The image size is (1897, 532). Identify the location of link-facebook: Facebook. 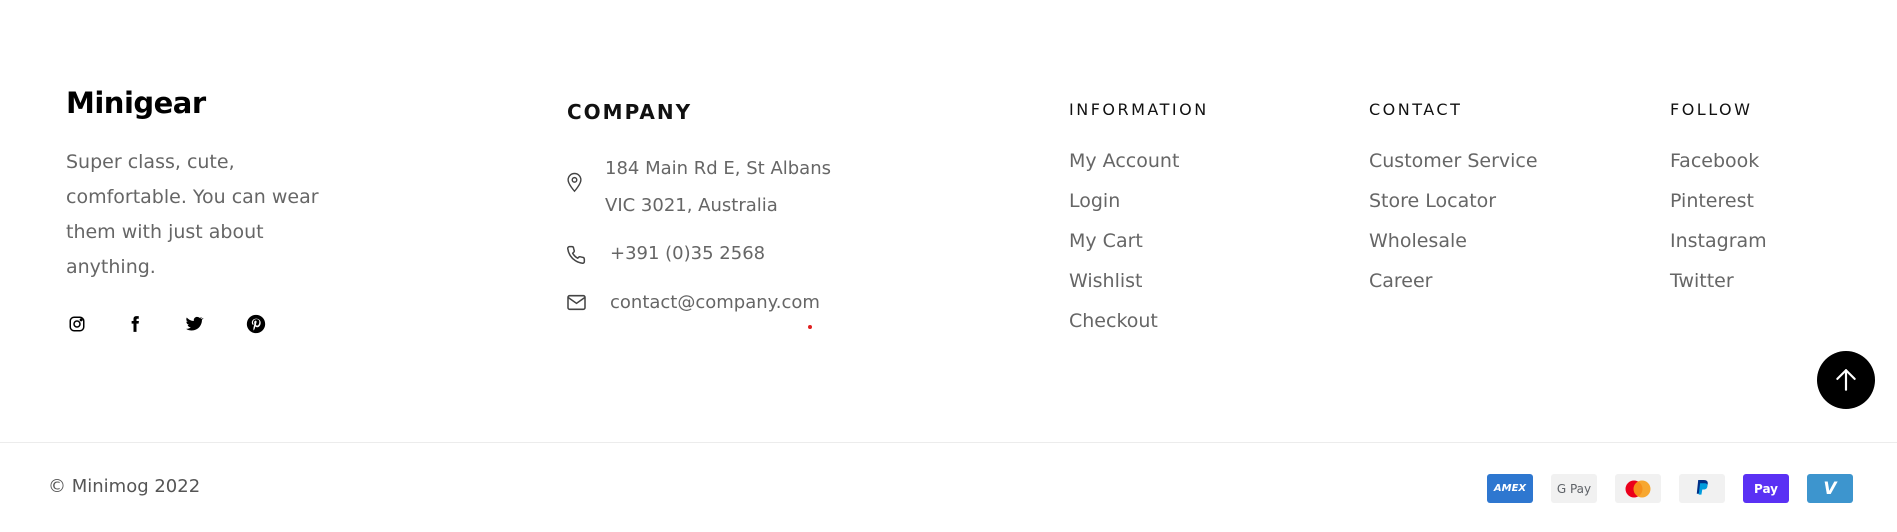
(1718, 169).